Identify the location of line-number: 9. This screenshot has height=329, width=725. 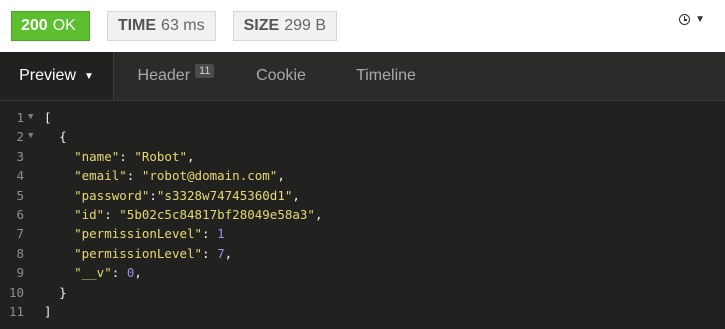
(20, 273).